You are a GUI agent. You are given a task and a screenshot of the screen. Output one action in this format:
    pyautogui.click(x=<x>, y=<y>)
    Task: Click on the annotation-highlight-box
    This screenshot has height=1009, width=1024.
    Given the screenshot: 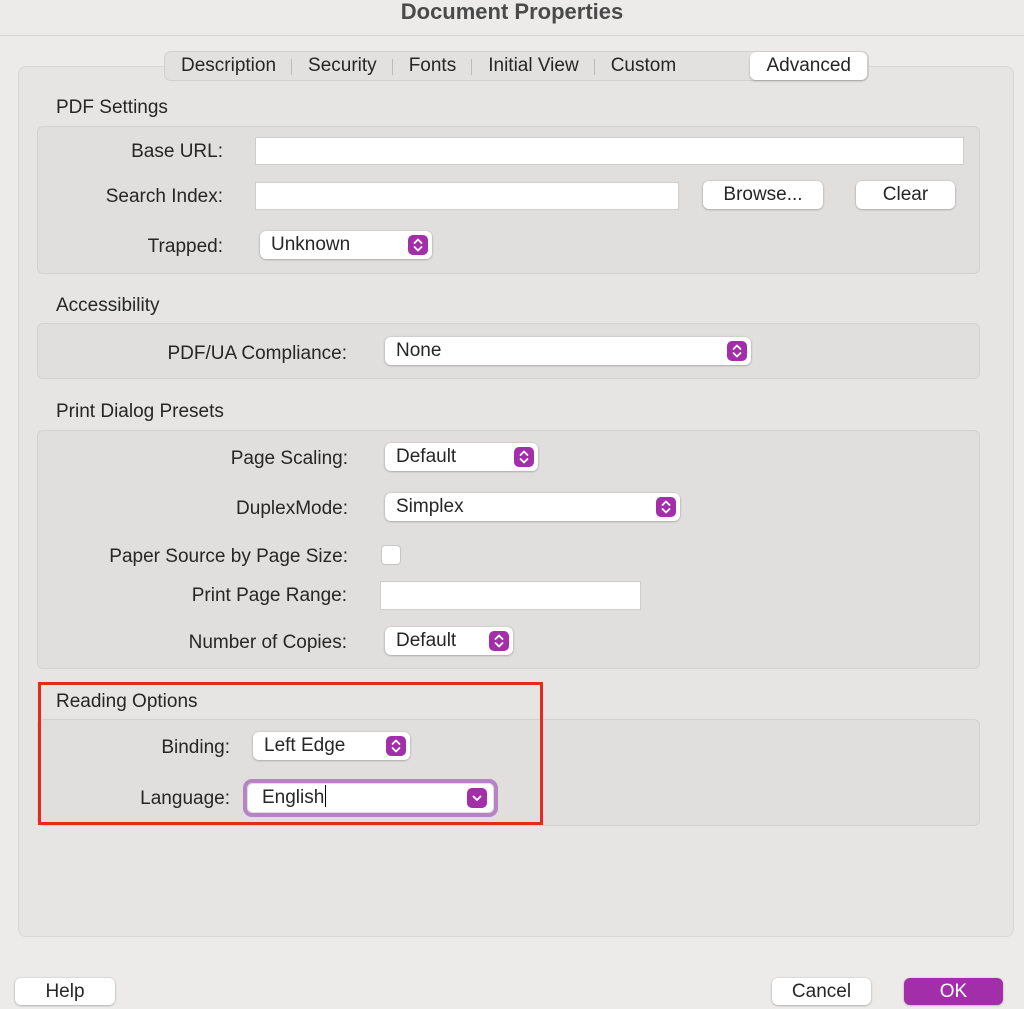 What is the action you would take?
    pyautogui.click(x=290, y=753)
    